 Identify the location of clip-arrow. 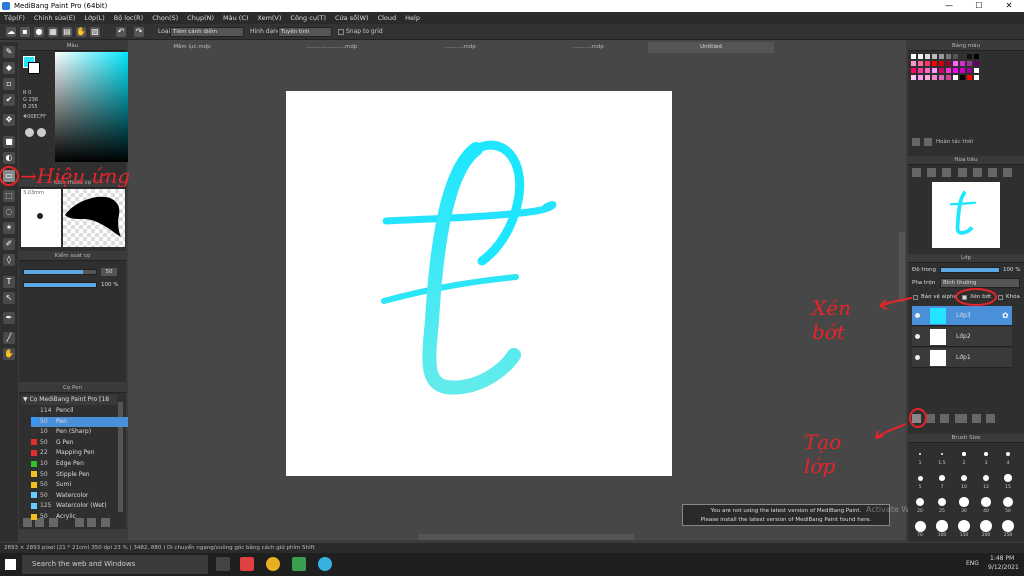
(896, 303).